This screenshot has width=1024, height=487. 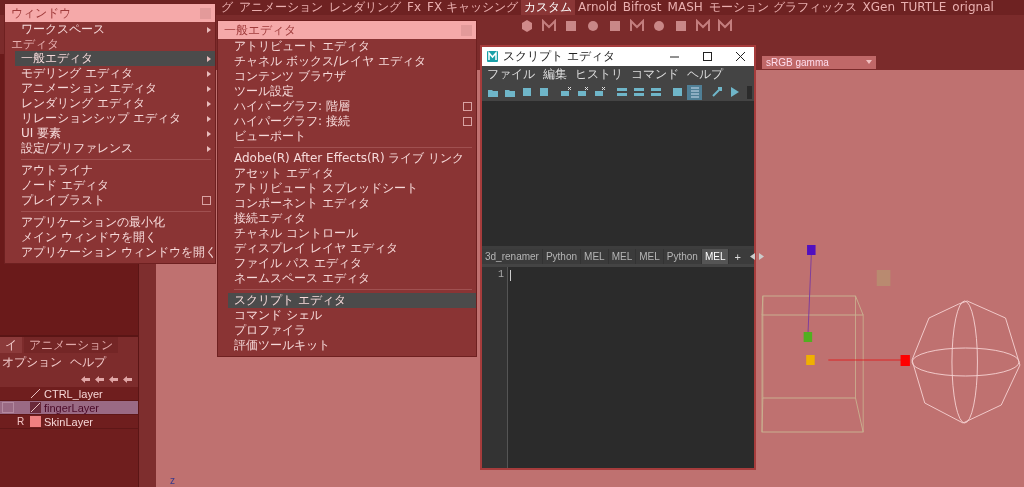 What do you see at coordinates (512, 256) in the screenshot?
I see `editor-tab: 3d_renamer` at bounding box center [512, 256].